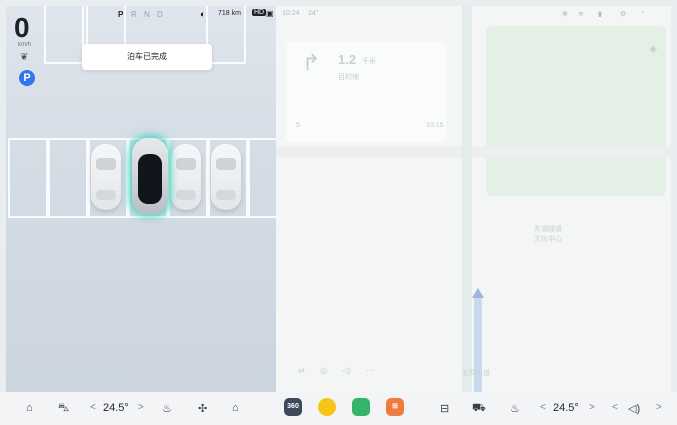 The width and height of the screenshot is (677, 425). I want to click on temp-right-up: >, so click(592, 407).